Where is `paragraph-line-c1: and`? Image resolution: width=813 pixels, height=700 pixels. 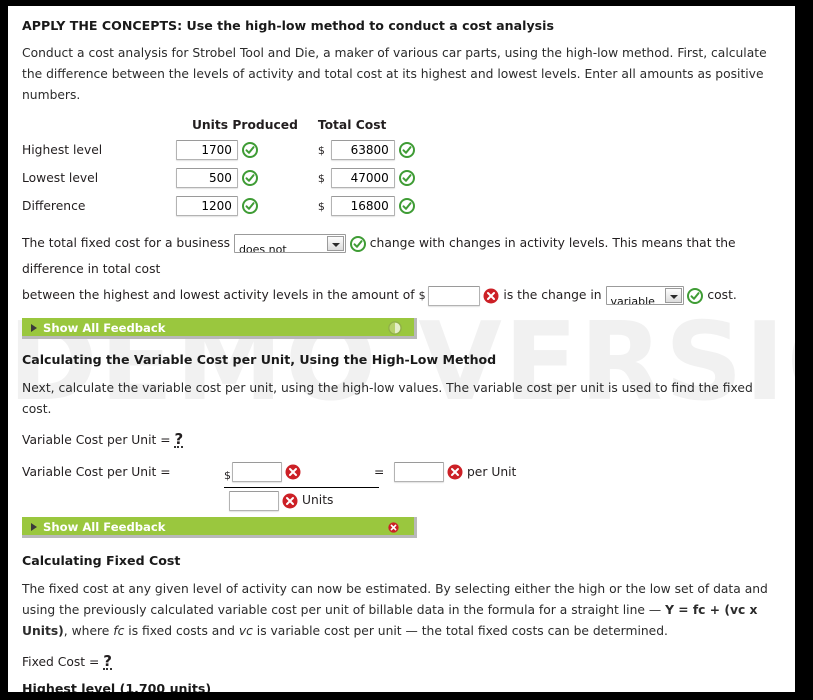
paragraph-line-c1: and is located at coordinates (225, 630).